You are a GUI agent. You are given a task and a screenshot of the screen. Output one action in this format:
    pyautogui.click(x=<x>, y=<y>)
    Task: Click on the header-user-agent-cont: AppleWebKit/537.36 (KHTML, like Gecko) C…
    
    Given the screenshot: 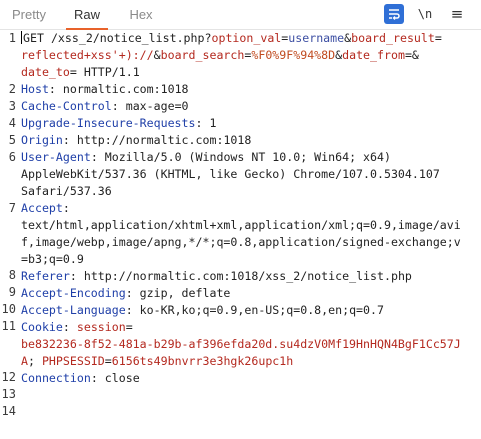 What is the action you would take?
    pyautogui.click(x=230, y=174)
    